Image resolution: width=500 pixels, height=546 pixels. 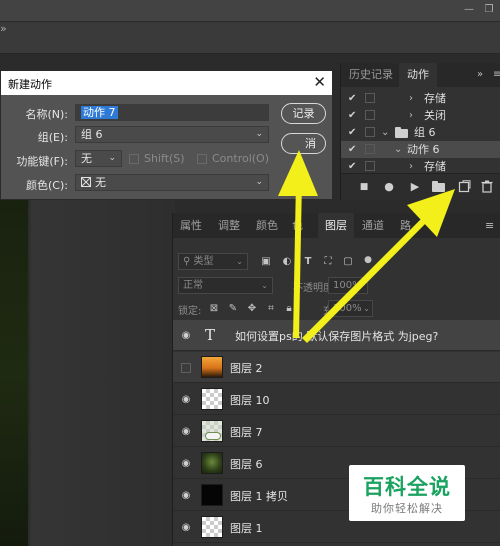 What do you see at coordinates (233, 309) in the screenshot?
I see `lock-brush-icon: ✎` at bounding box center [233, 309].